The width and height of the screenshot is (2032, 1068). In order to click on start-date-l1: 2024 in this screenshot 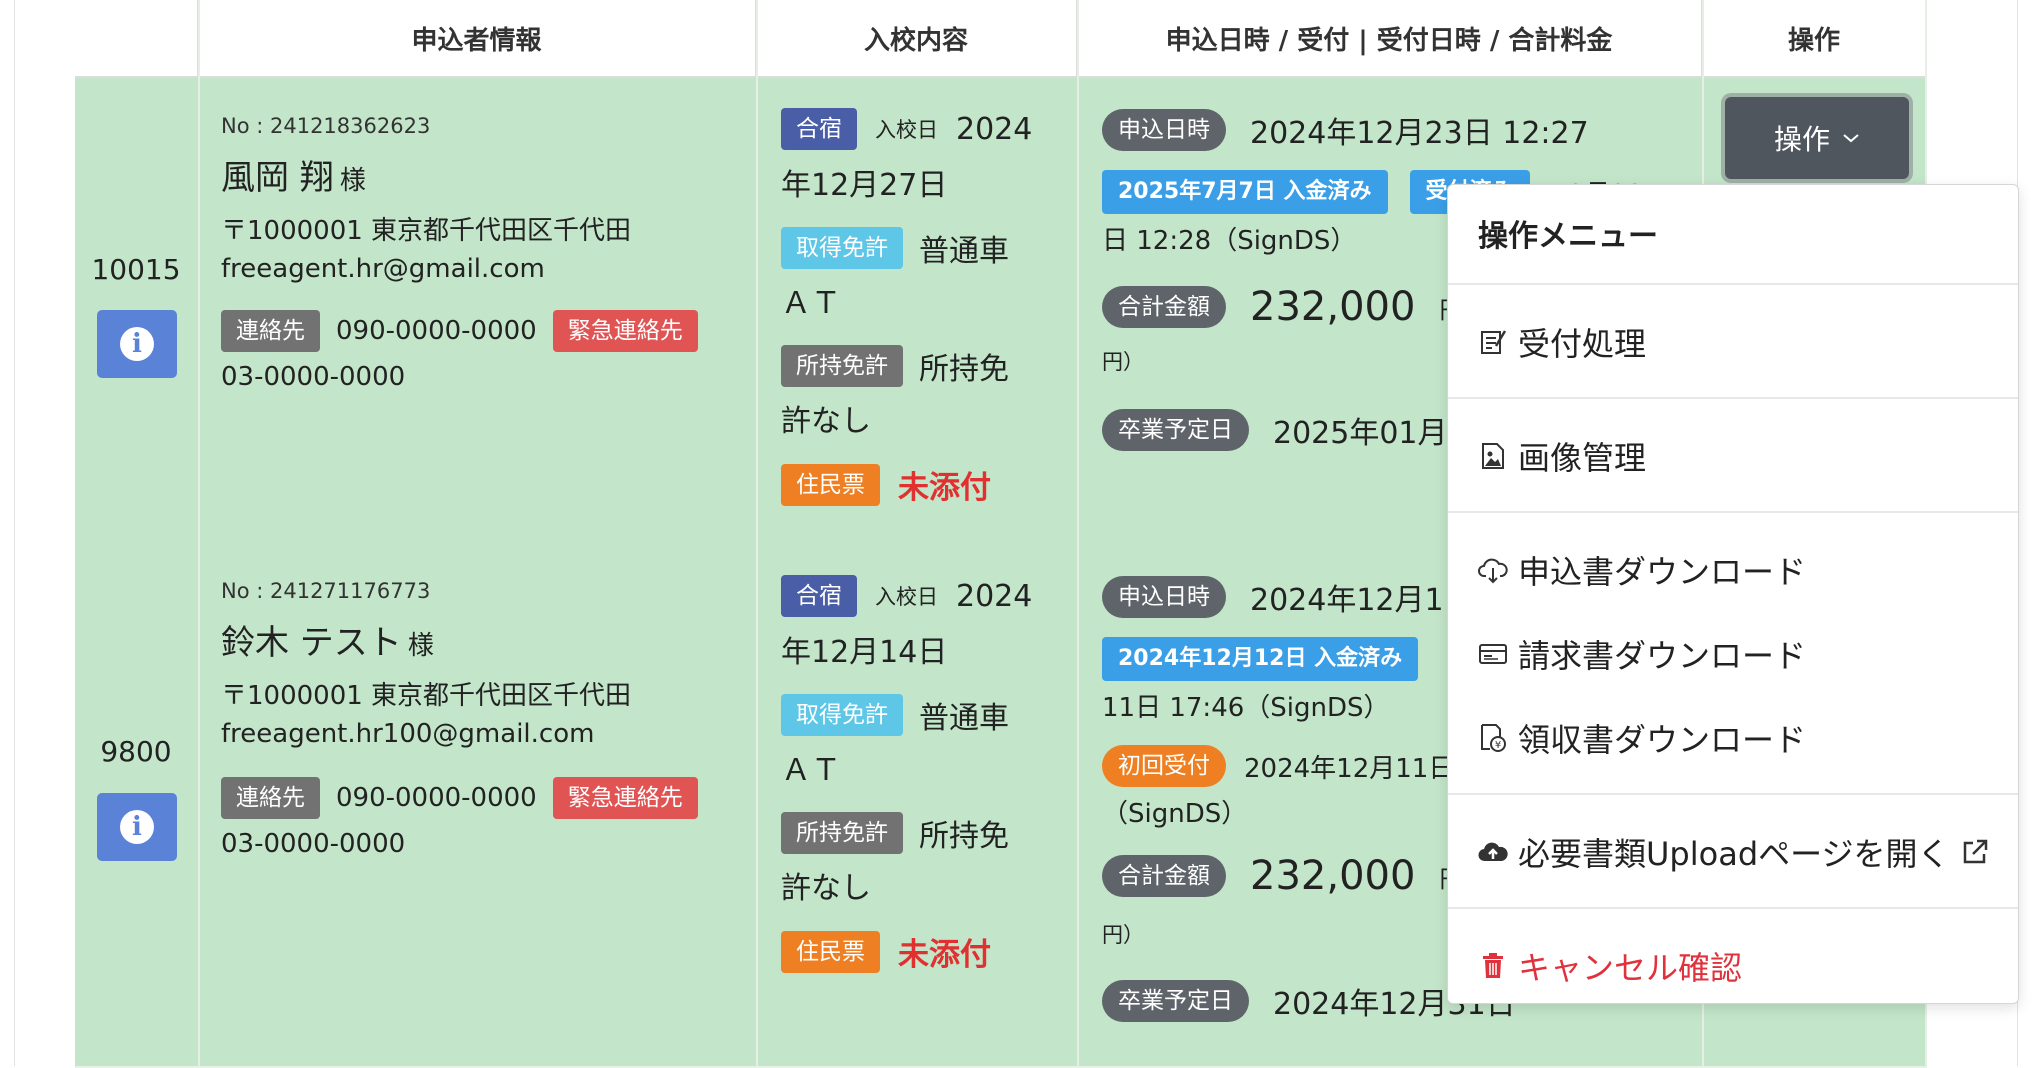, I will do `click(994, 596)`.